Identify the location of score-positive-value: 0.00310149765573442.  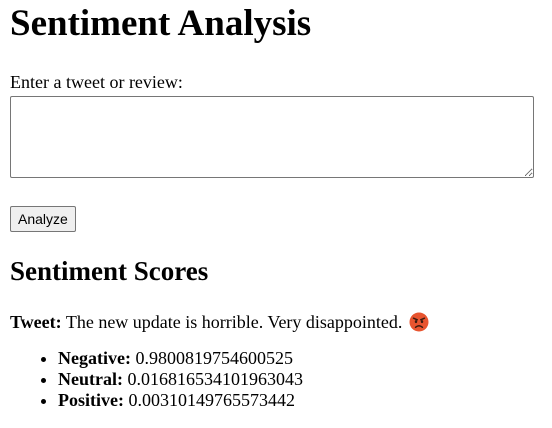
(211, 400).